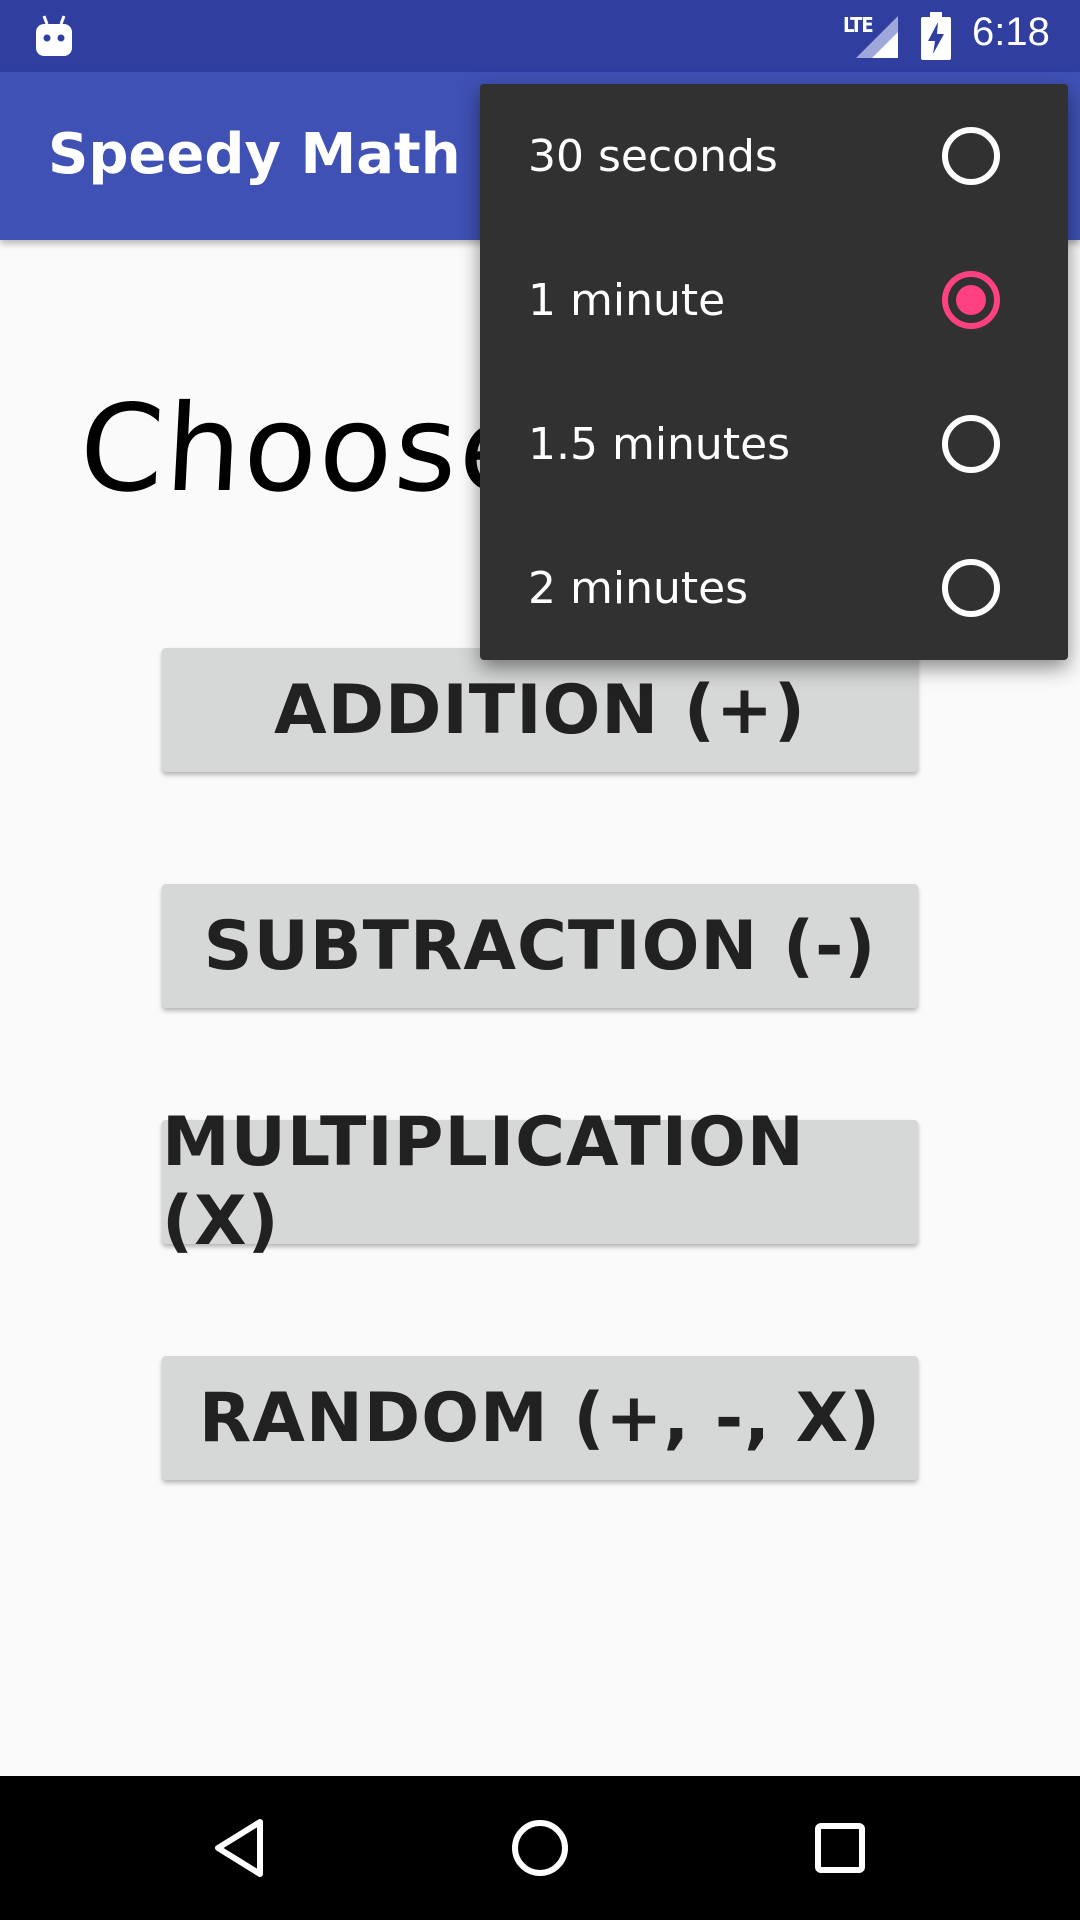 The height and width of the screenshot is (1920, 1080). I want to click on recents-icon, so click(840, 1848).